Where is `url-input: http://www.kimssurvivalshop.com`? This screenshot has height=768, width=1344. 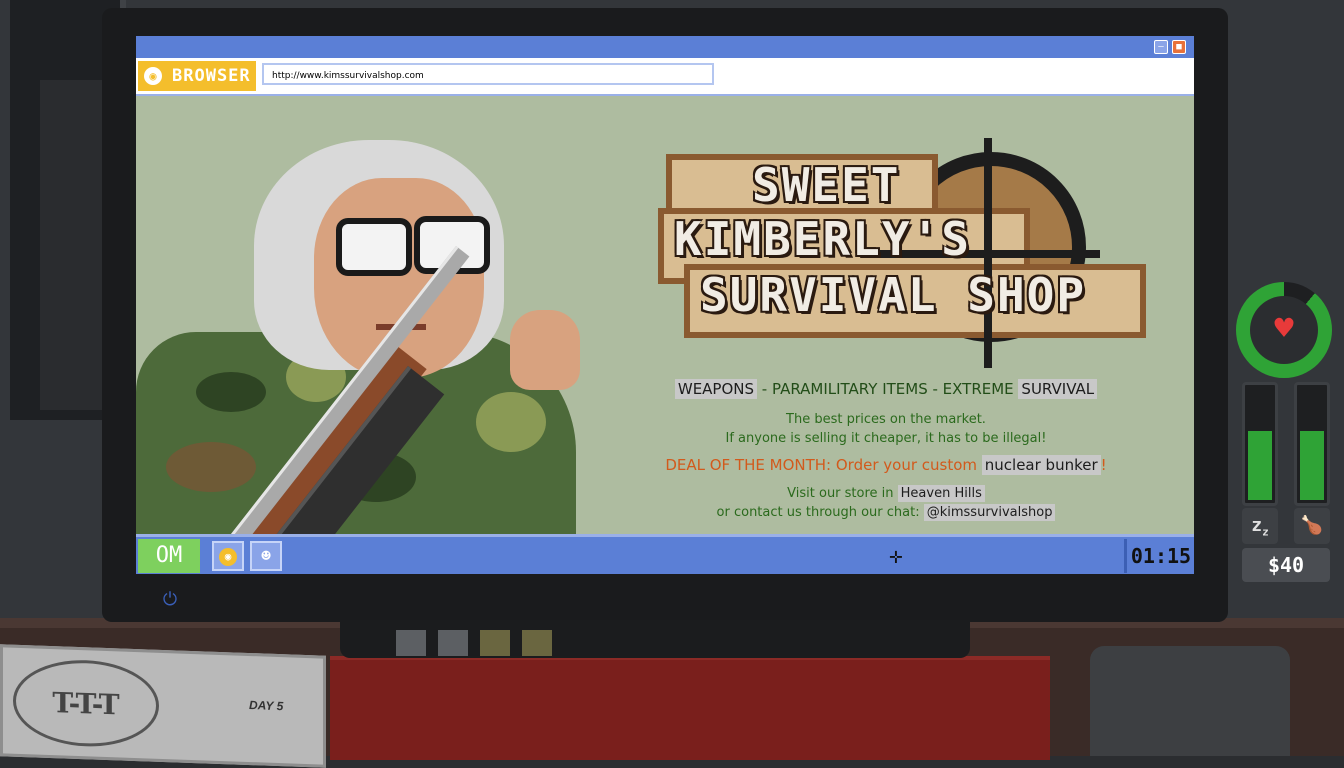
url-input: http://www.kimssurvivalshop.com is located at coordinates (488, 74).